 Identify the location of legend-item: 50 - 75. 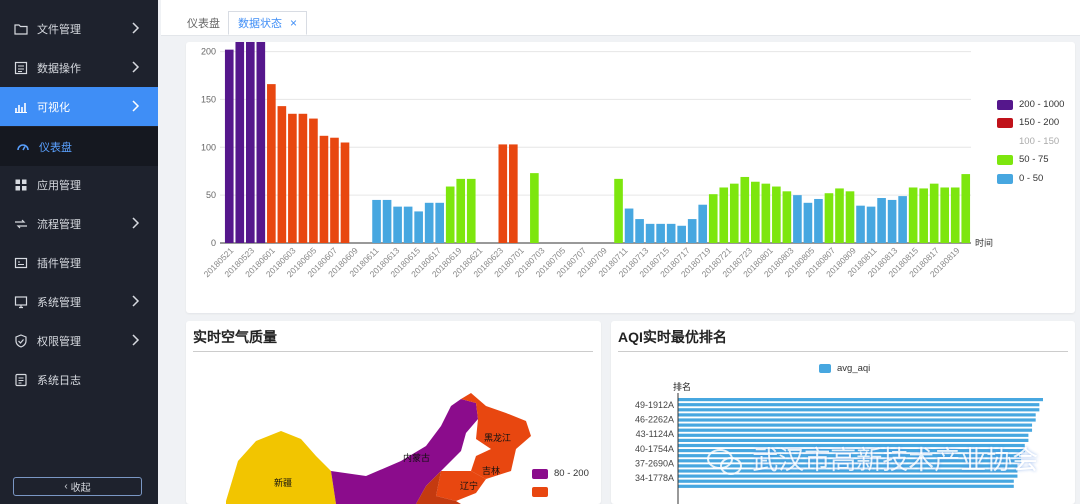
(1023, 159).